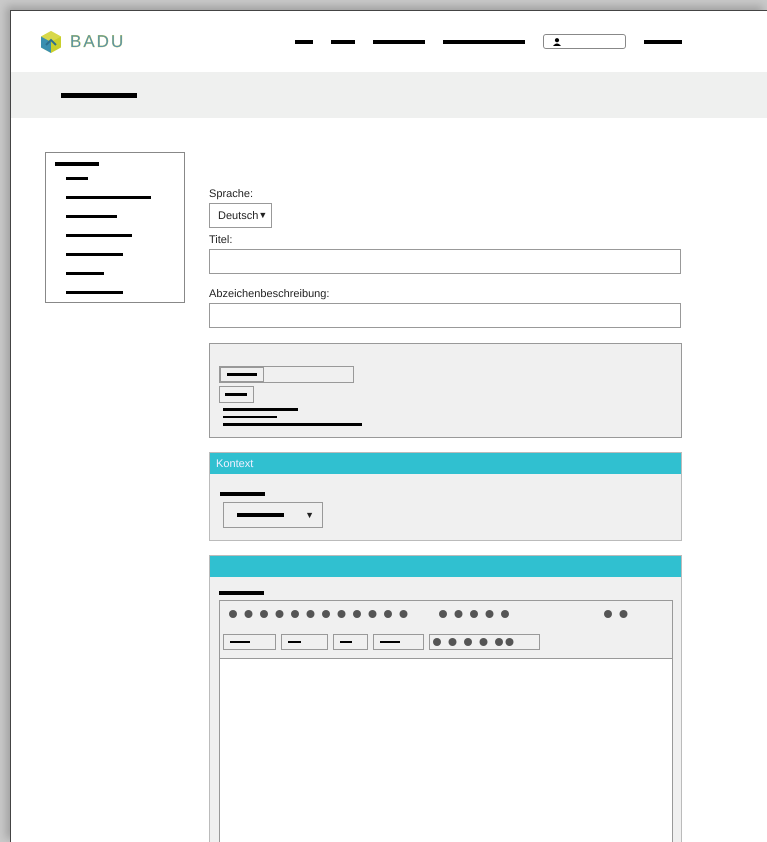  I want to click on title-input, so click(445, 261).